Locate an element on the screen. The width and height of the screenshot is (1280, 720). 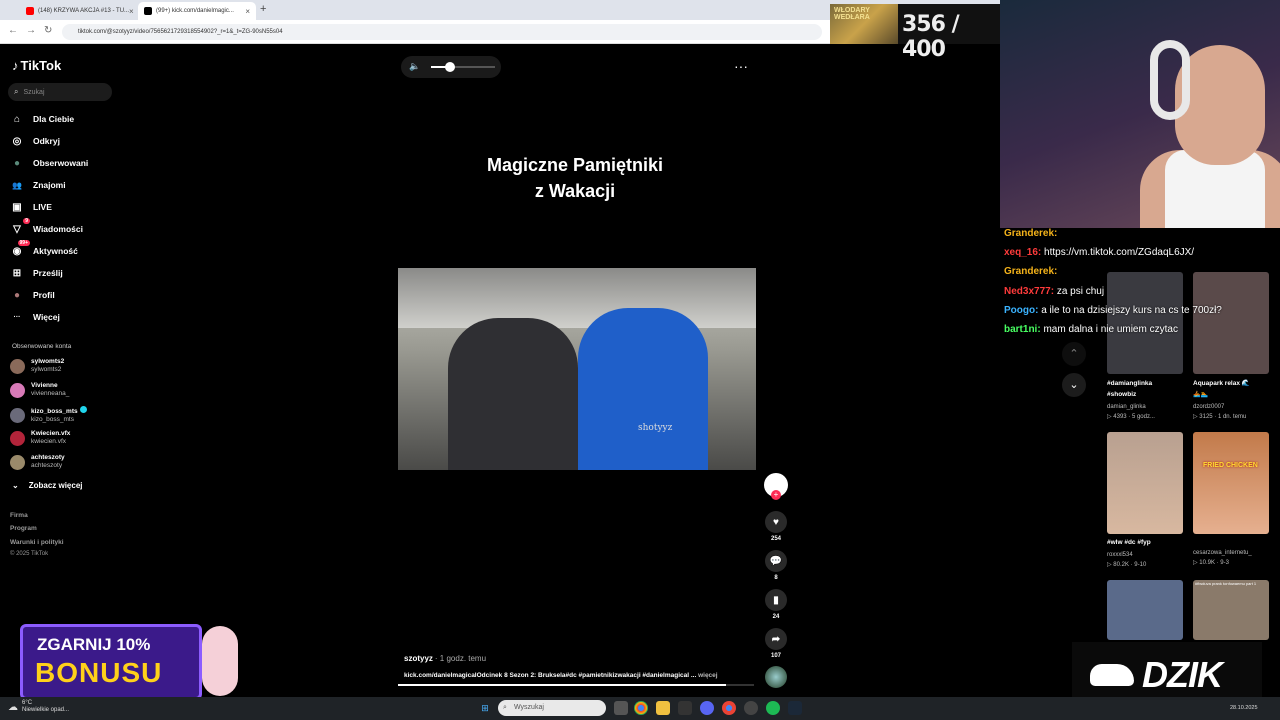
comment-button: 💬 8 is located at coordinates (776, 565).